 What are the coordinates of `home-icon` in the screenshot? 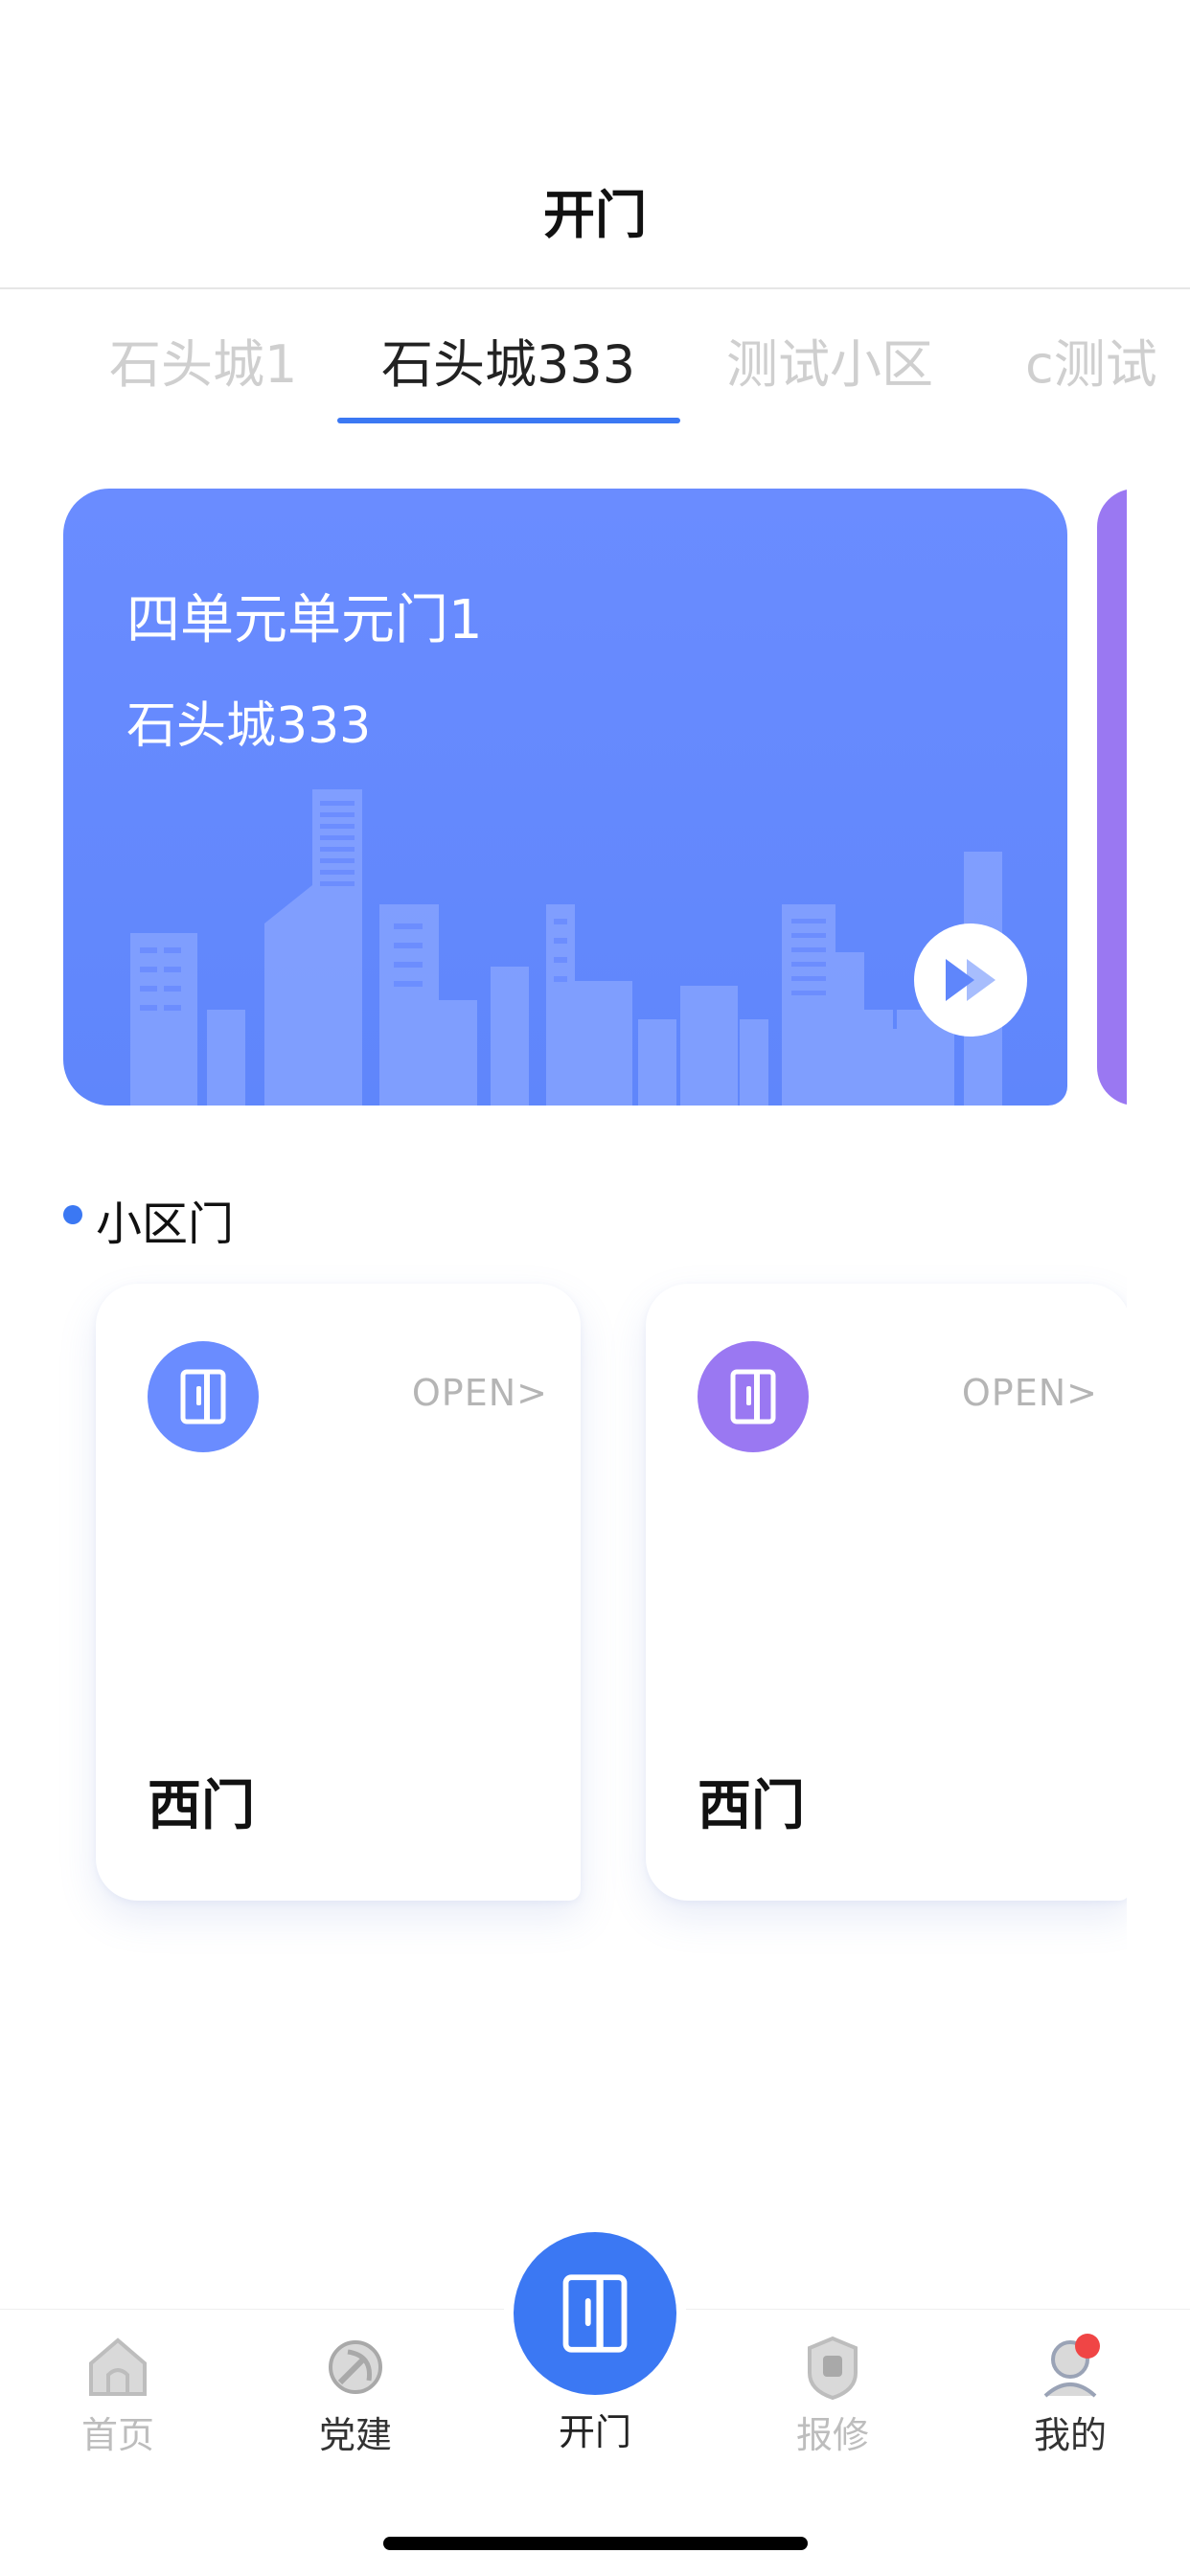 It's located at (118, 2366).